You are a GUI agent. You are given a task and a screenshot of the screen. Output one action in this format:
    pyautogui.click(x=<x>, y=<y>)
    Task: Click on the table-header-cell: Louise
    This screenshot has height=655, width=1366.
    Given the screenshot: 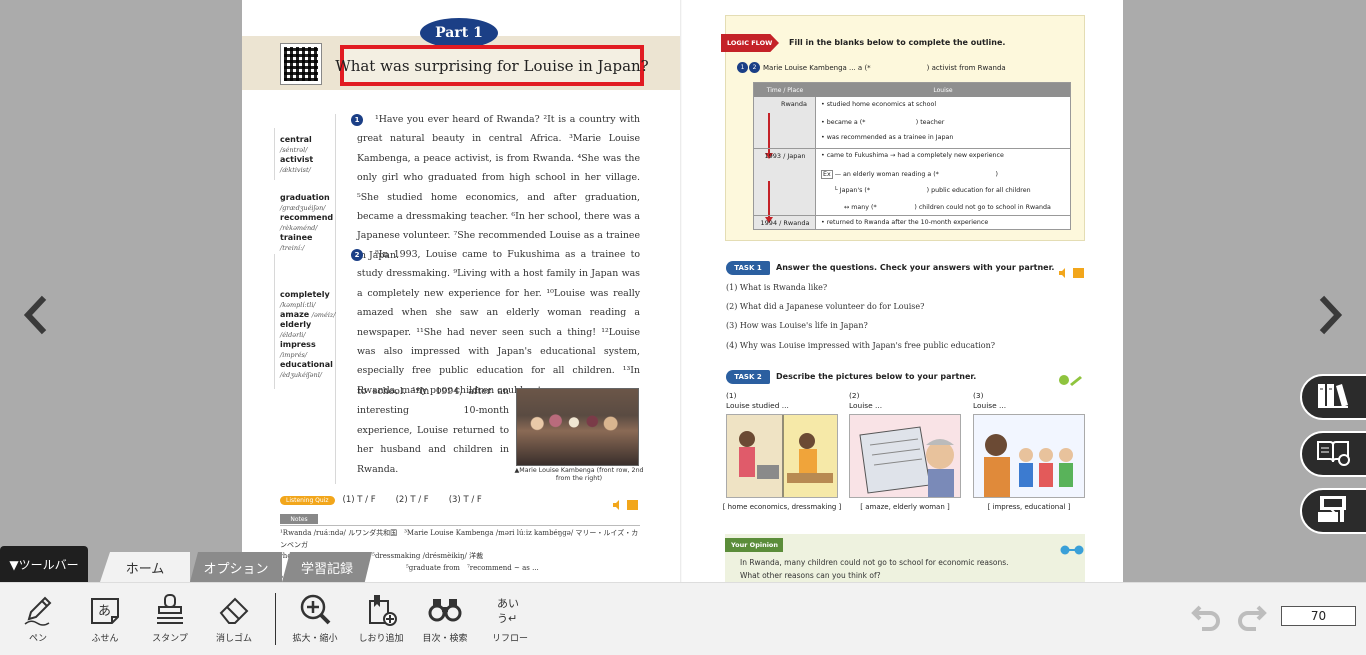 What is the action you would take?
    pyautogui.click(x=943, y=90)
    